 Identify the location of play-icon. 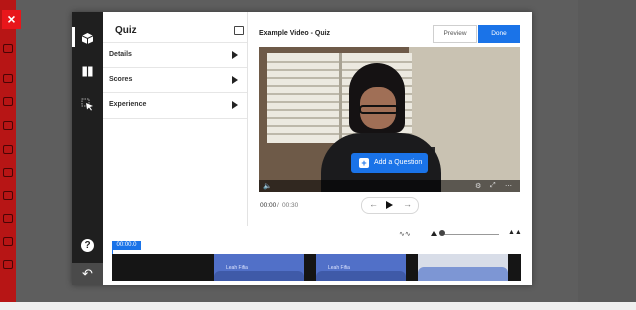
(389, 205).